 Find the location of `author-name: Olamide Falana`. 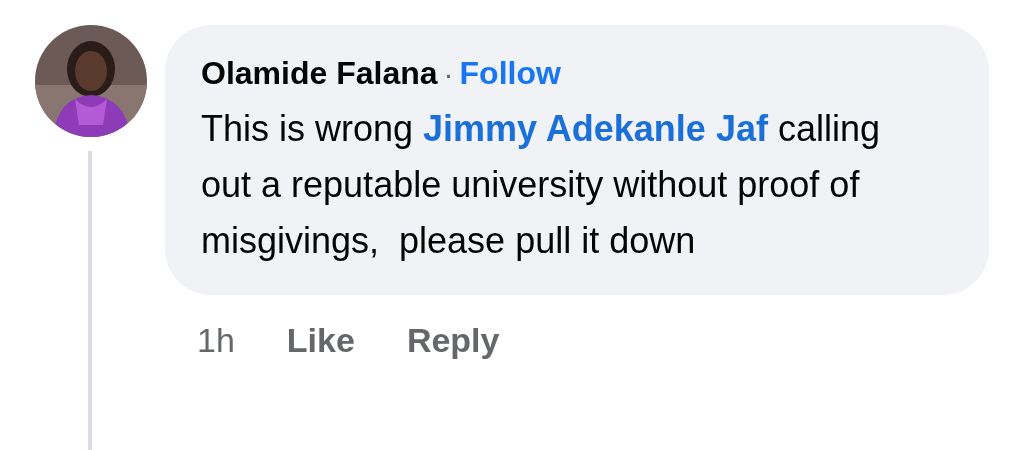

author-name: Olamide Falana is located at coordinates (319, 73).